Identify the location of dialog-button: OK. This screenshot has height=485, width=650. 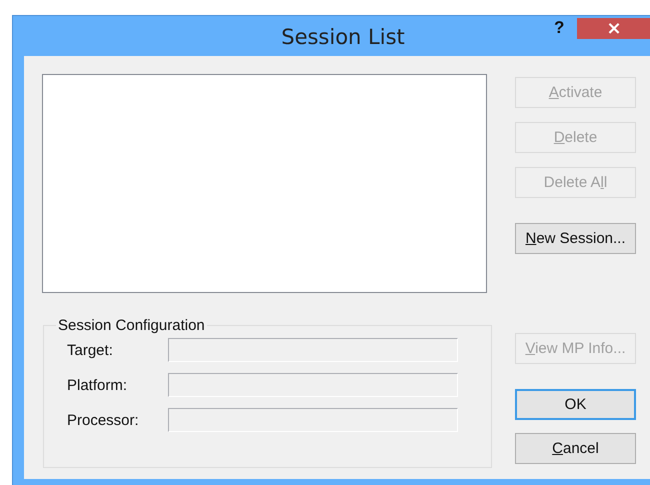
(575, 404).